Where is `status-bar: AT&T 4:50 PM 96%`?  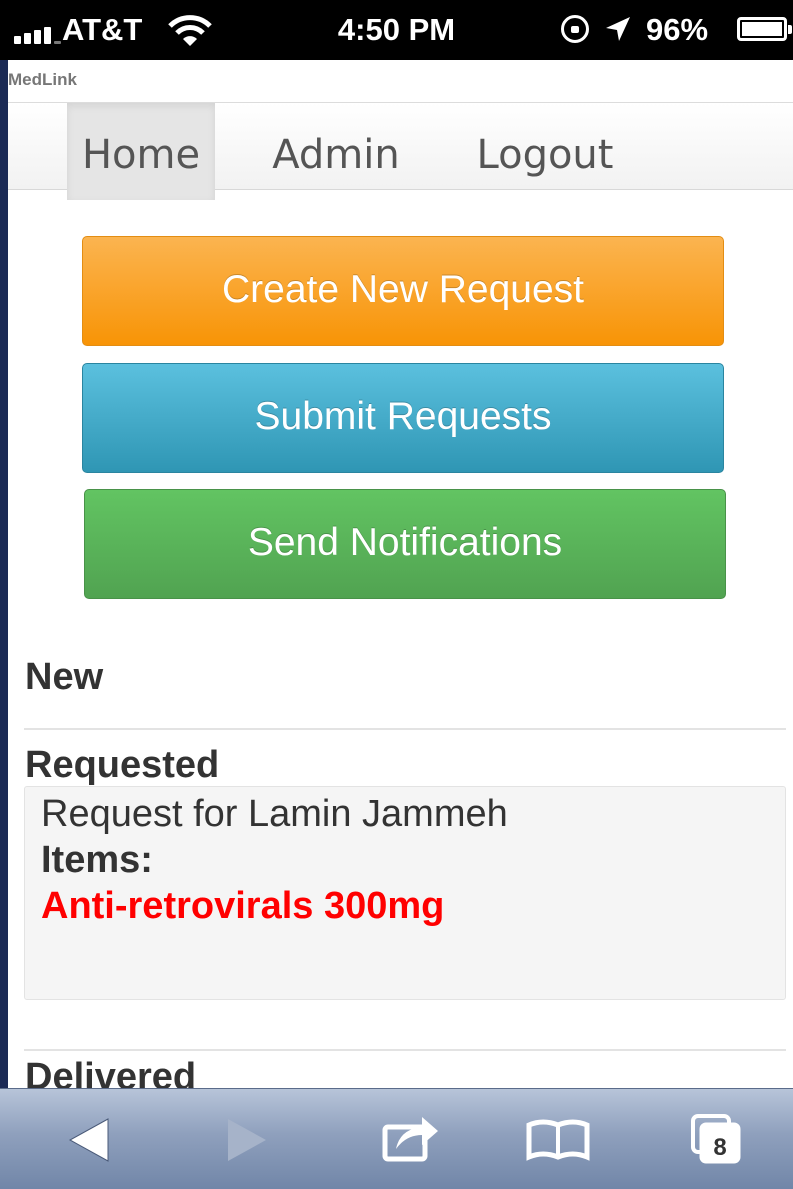 status-bar: AT&T 4:50 PM 96% is located at coordinates (396, 30).